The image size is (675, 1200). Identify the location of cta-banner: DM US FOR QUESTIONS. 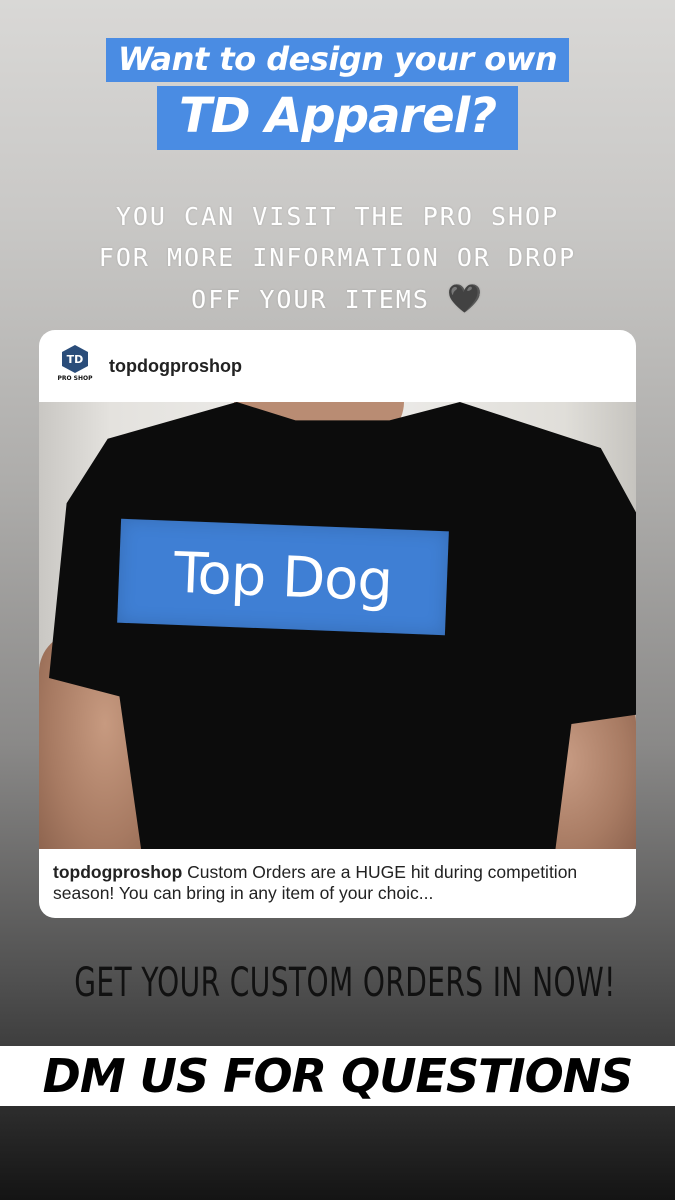
(337, 1076).